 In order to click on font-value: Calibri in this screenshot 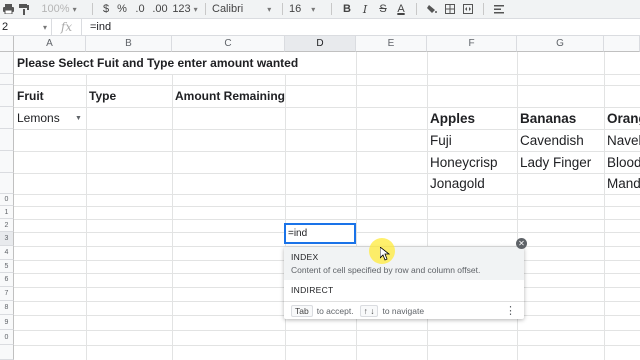, I will do `click(228, 9)`.